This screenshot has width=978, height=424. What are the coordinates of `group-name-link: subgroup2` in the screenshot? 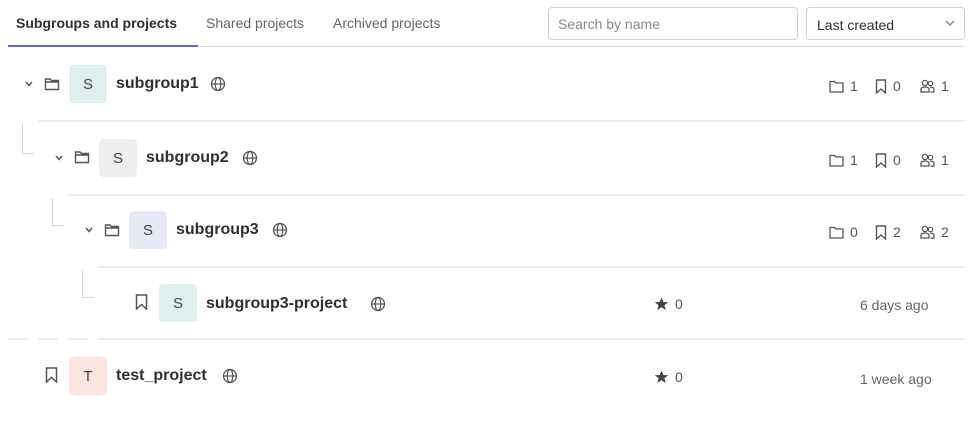 It's located at (187, 158).